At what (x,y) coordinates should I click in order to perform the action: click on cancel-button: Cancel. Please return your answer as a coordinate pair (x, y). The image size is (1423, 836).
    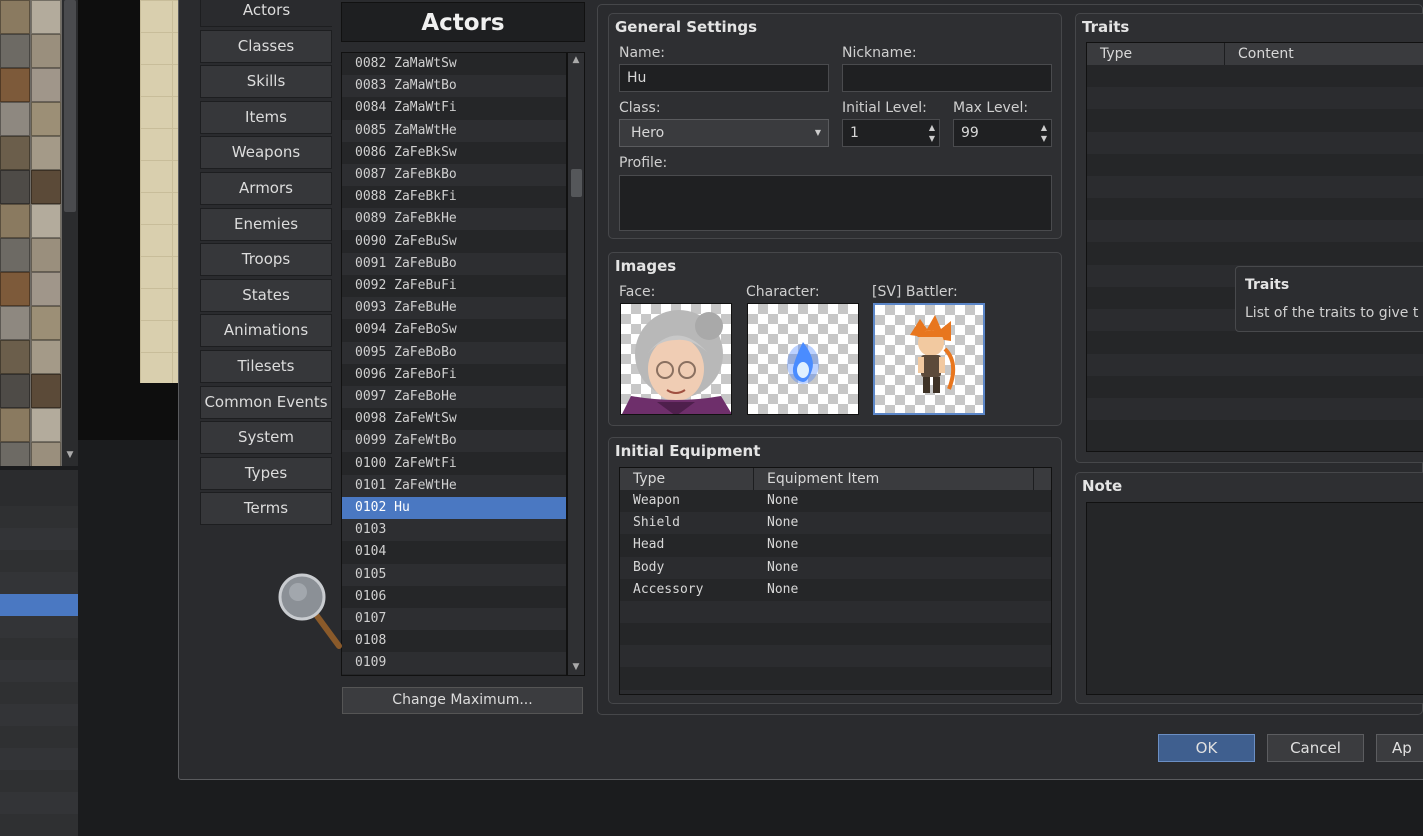
    Looking at the image, I should click on (1315, 748).